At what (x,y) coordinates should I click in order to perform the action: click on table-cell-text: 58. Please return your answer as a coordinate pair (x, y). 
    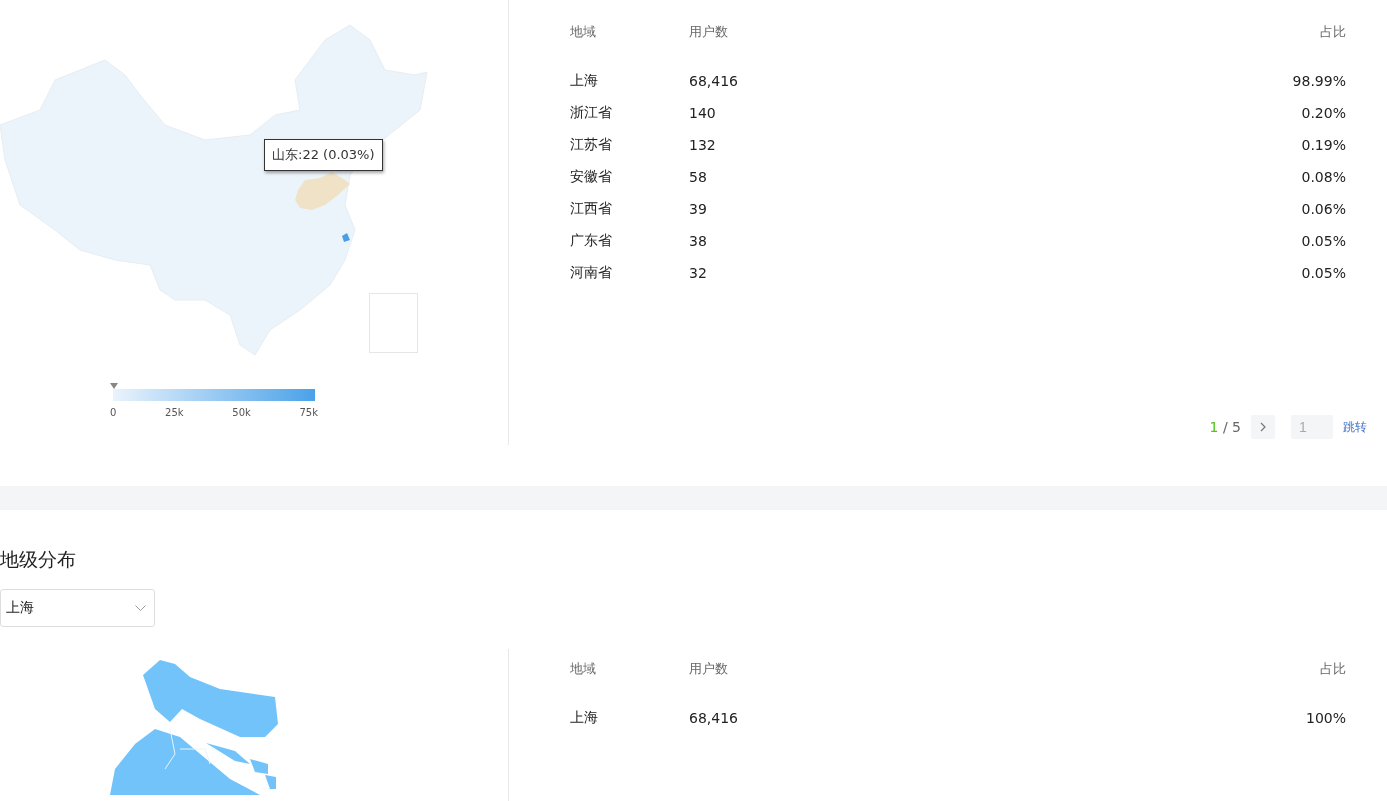
    Looking at the image, I should click on (698, 177).